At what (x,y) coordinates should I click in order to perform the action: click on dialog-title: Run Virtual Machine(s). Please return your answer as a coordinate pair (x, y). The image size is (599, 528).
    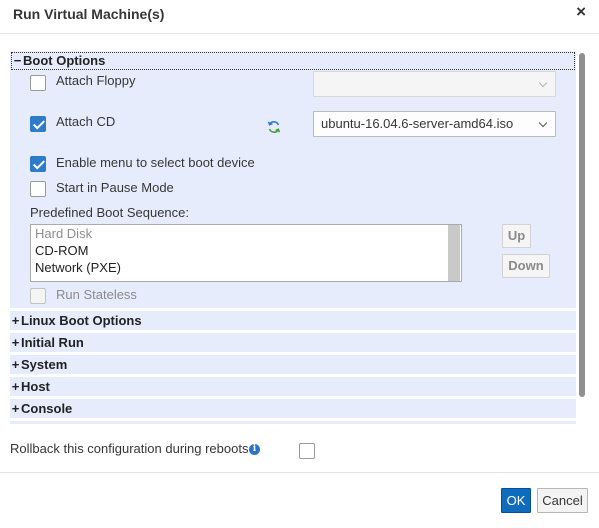
    Looking at the image, I should click on (89, 14).